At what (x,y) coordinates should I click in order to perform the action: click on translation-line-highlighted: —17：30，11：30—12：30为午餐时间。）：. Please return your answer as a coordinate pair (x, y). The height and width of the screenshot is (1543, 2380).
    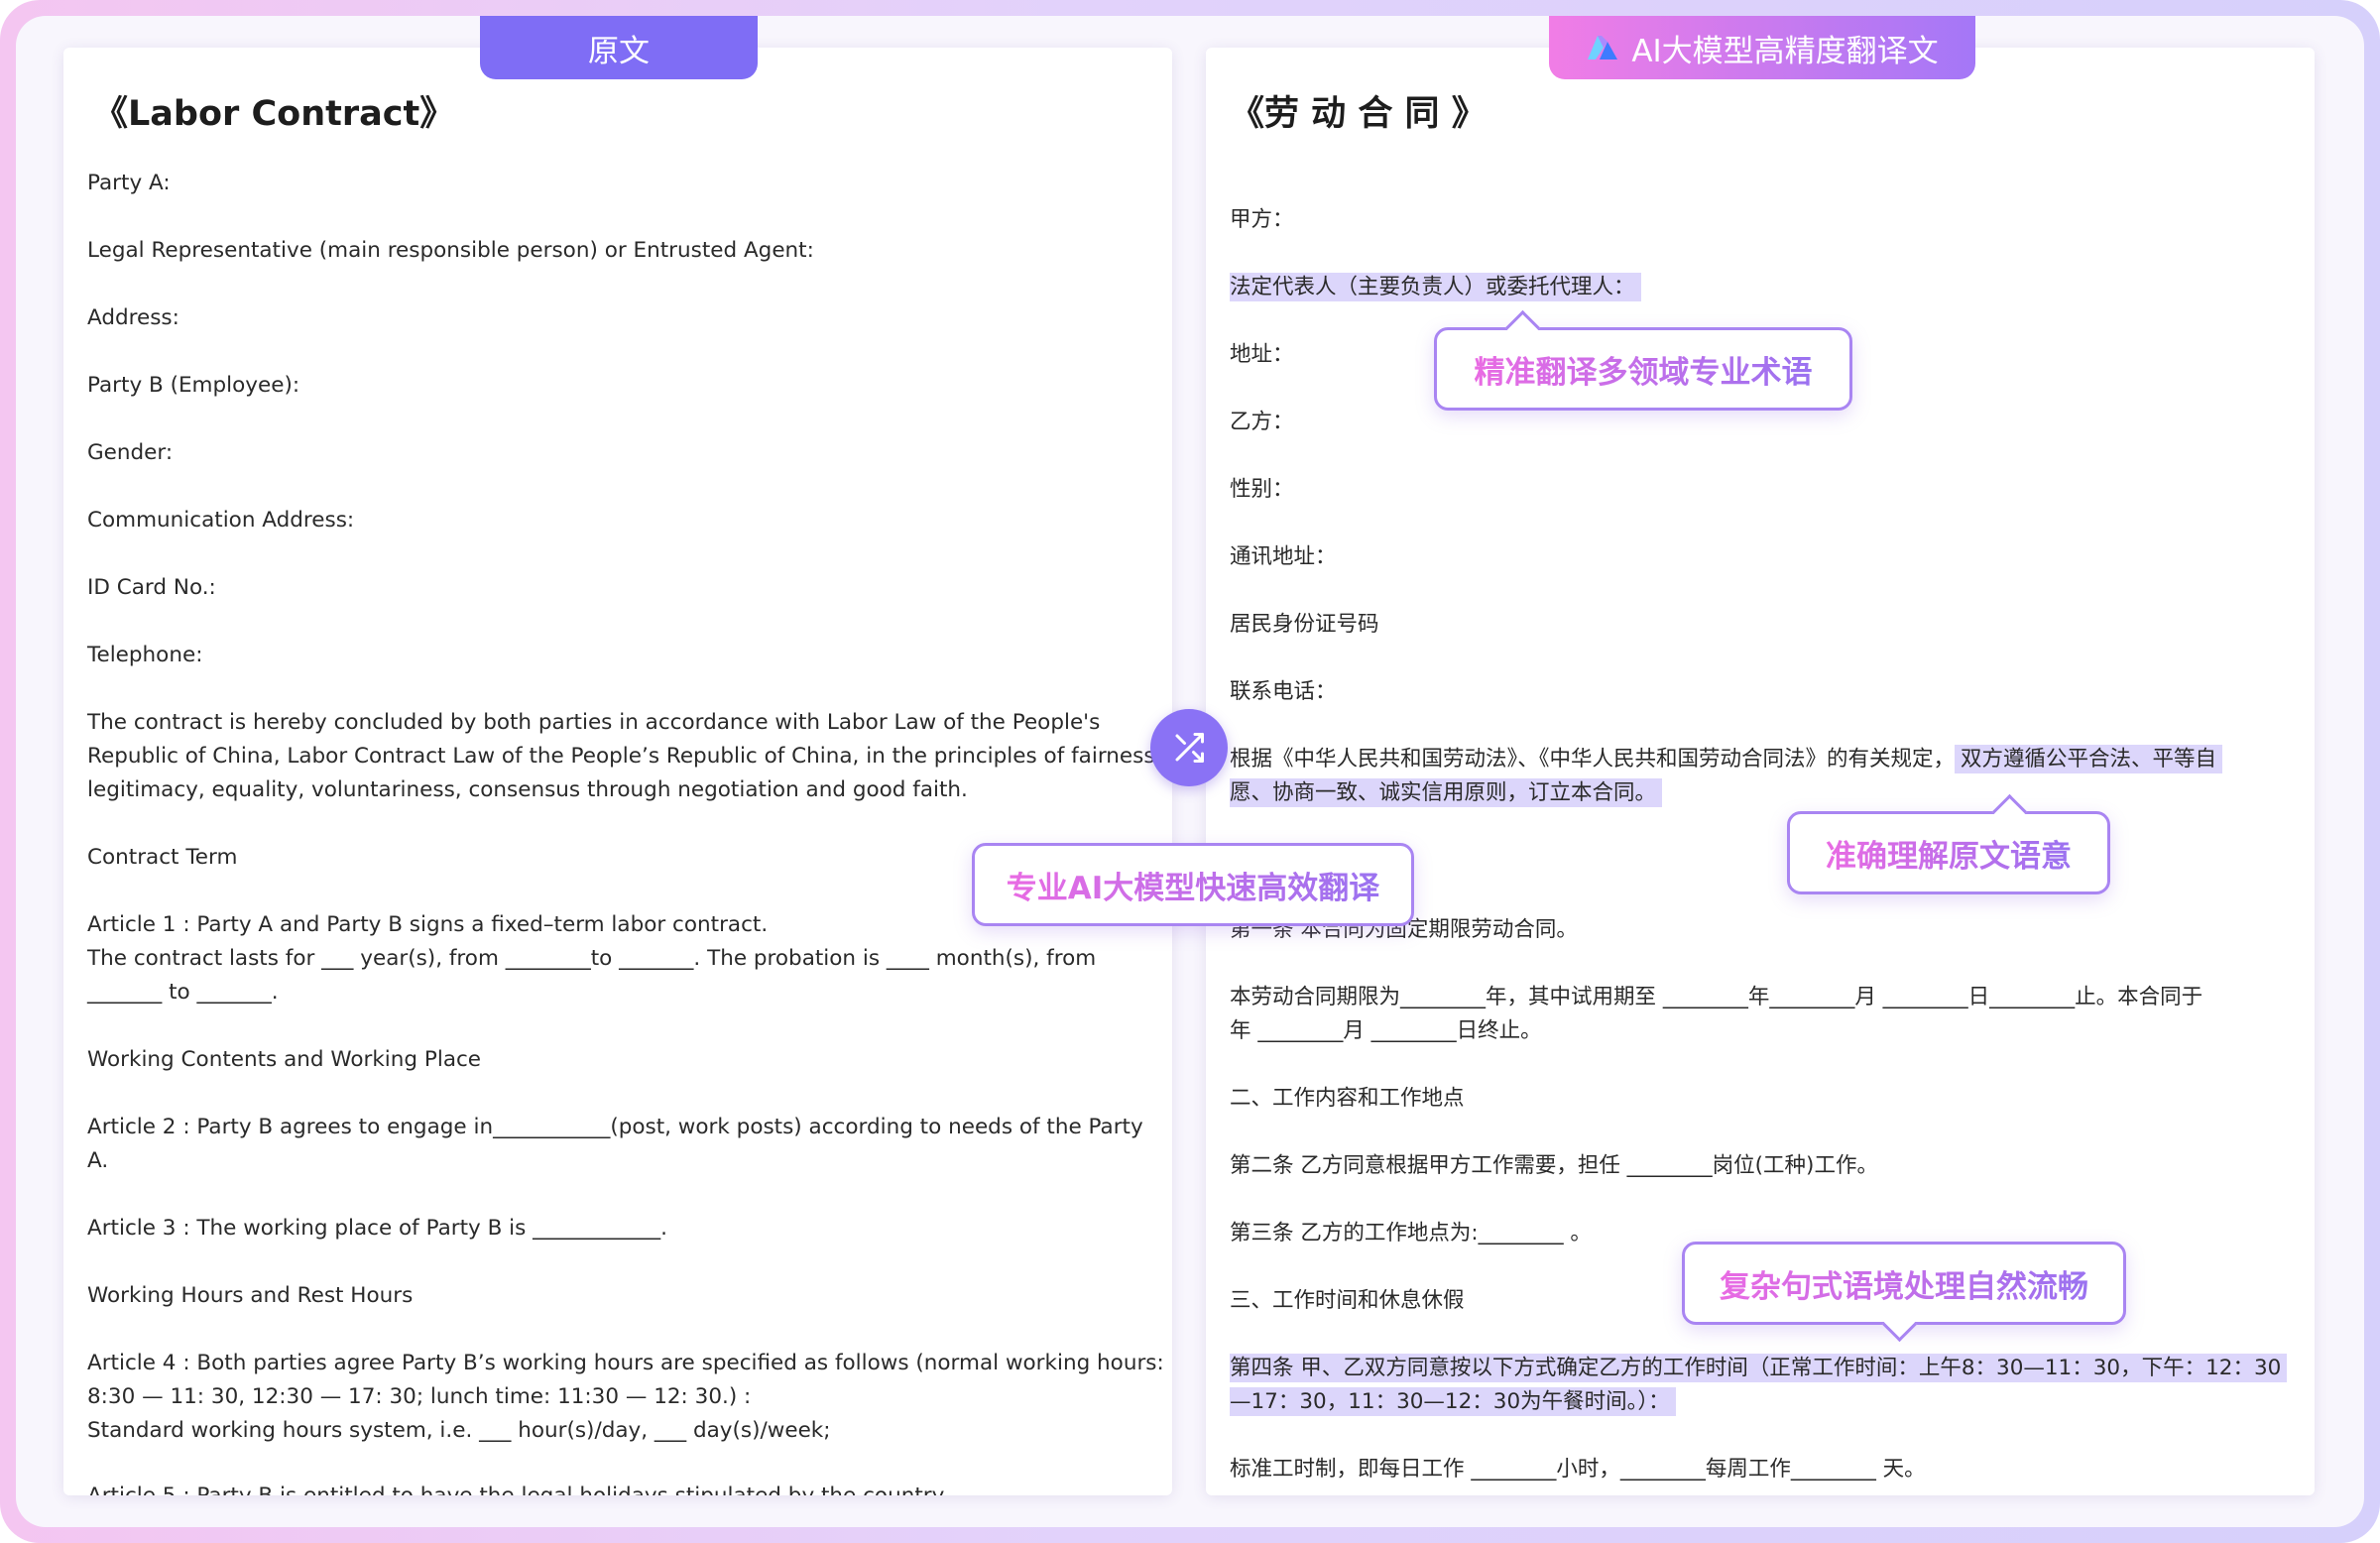
    Looking at the image, I should click on (1453, 1400).